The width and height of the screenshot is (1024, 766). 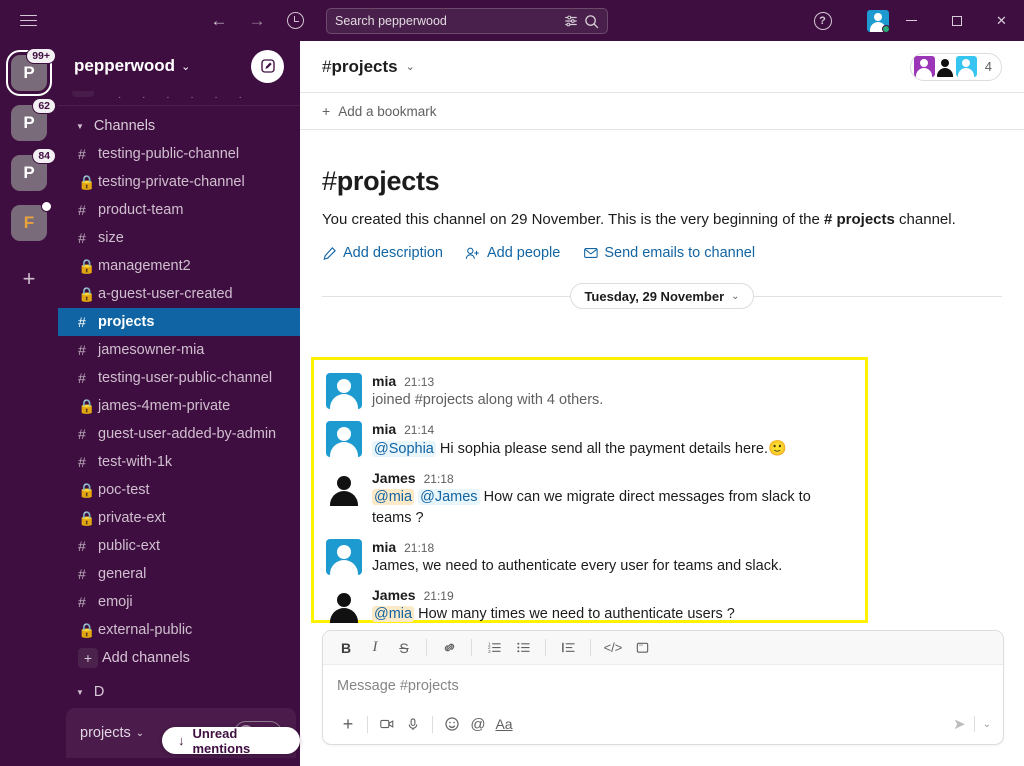 I want to click on code-icon: </>, so click(x=613, y=648).